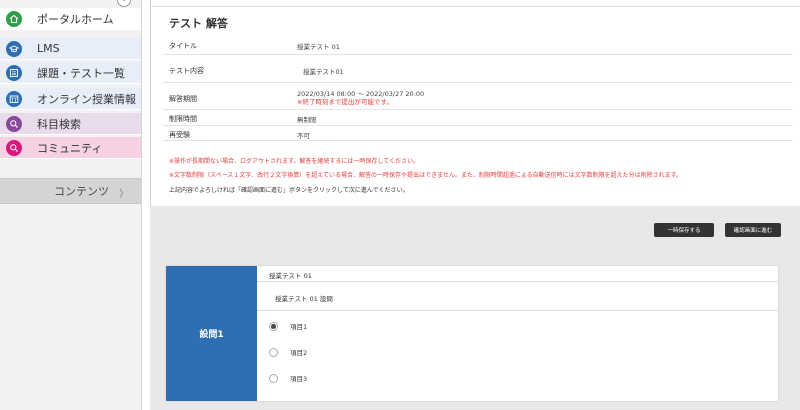  Describe the element at coordinates (81, 73) in the screenshot. I see `sidebar-item-label: 課題・テスト一覧` at that location.